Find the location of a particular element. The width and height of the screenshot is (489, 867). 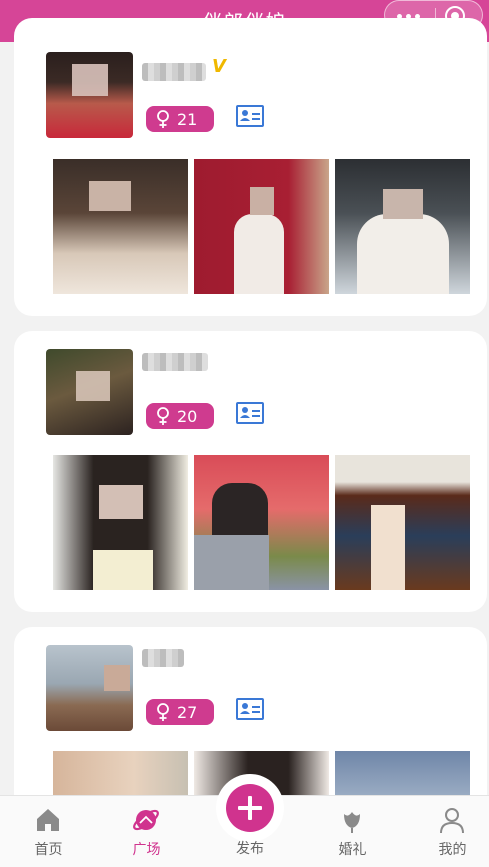

verified-badge: V is located at coordinates (219, 66).